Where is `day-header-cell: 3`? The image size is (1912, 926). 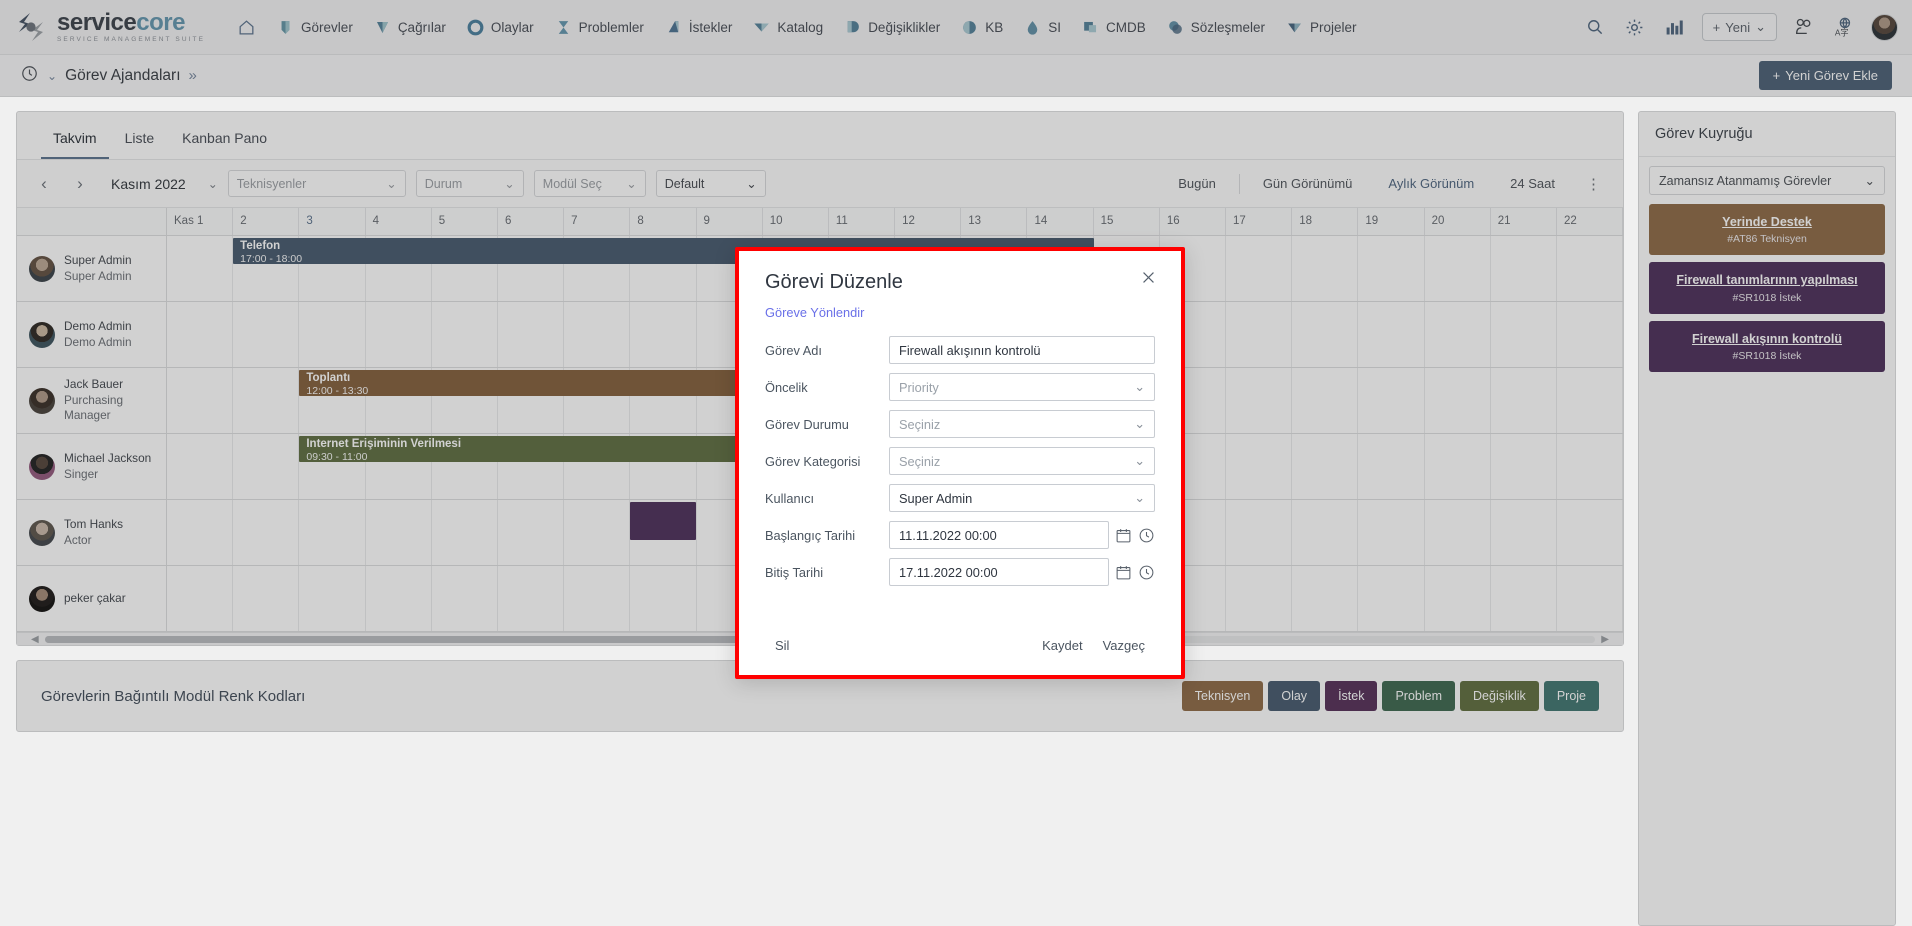
day-header-cell: 3 is located at coordinates (332, 221).